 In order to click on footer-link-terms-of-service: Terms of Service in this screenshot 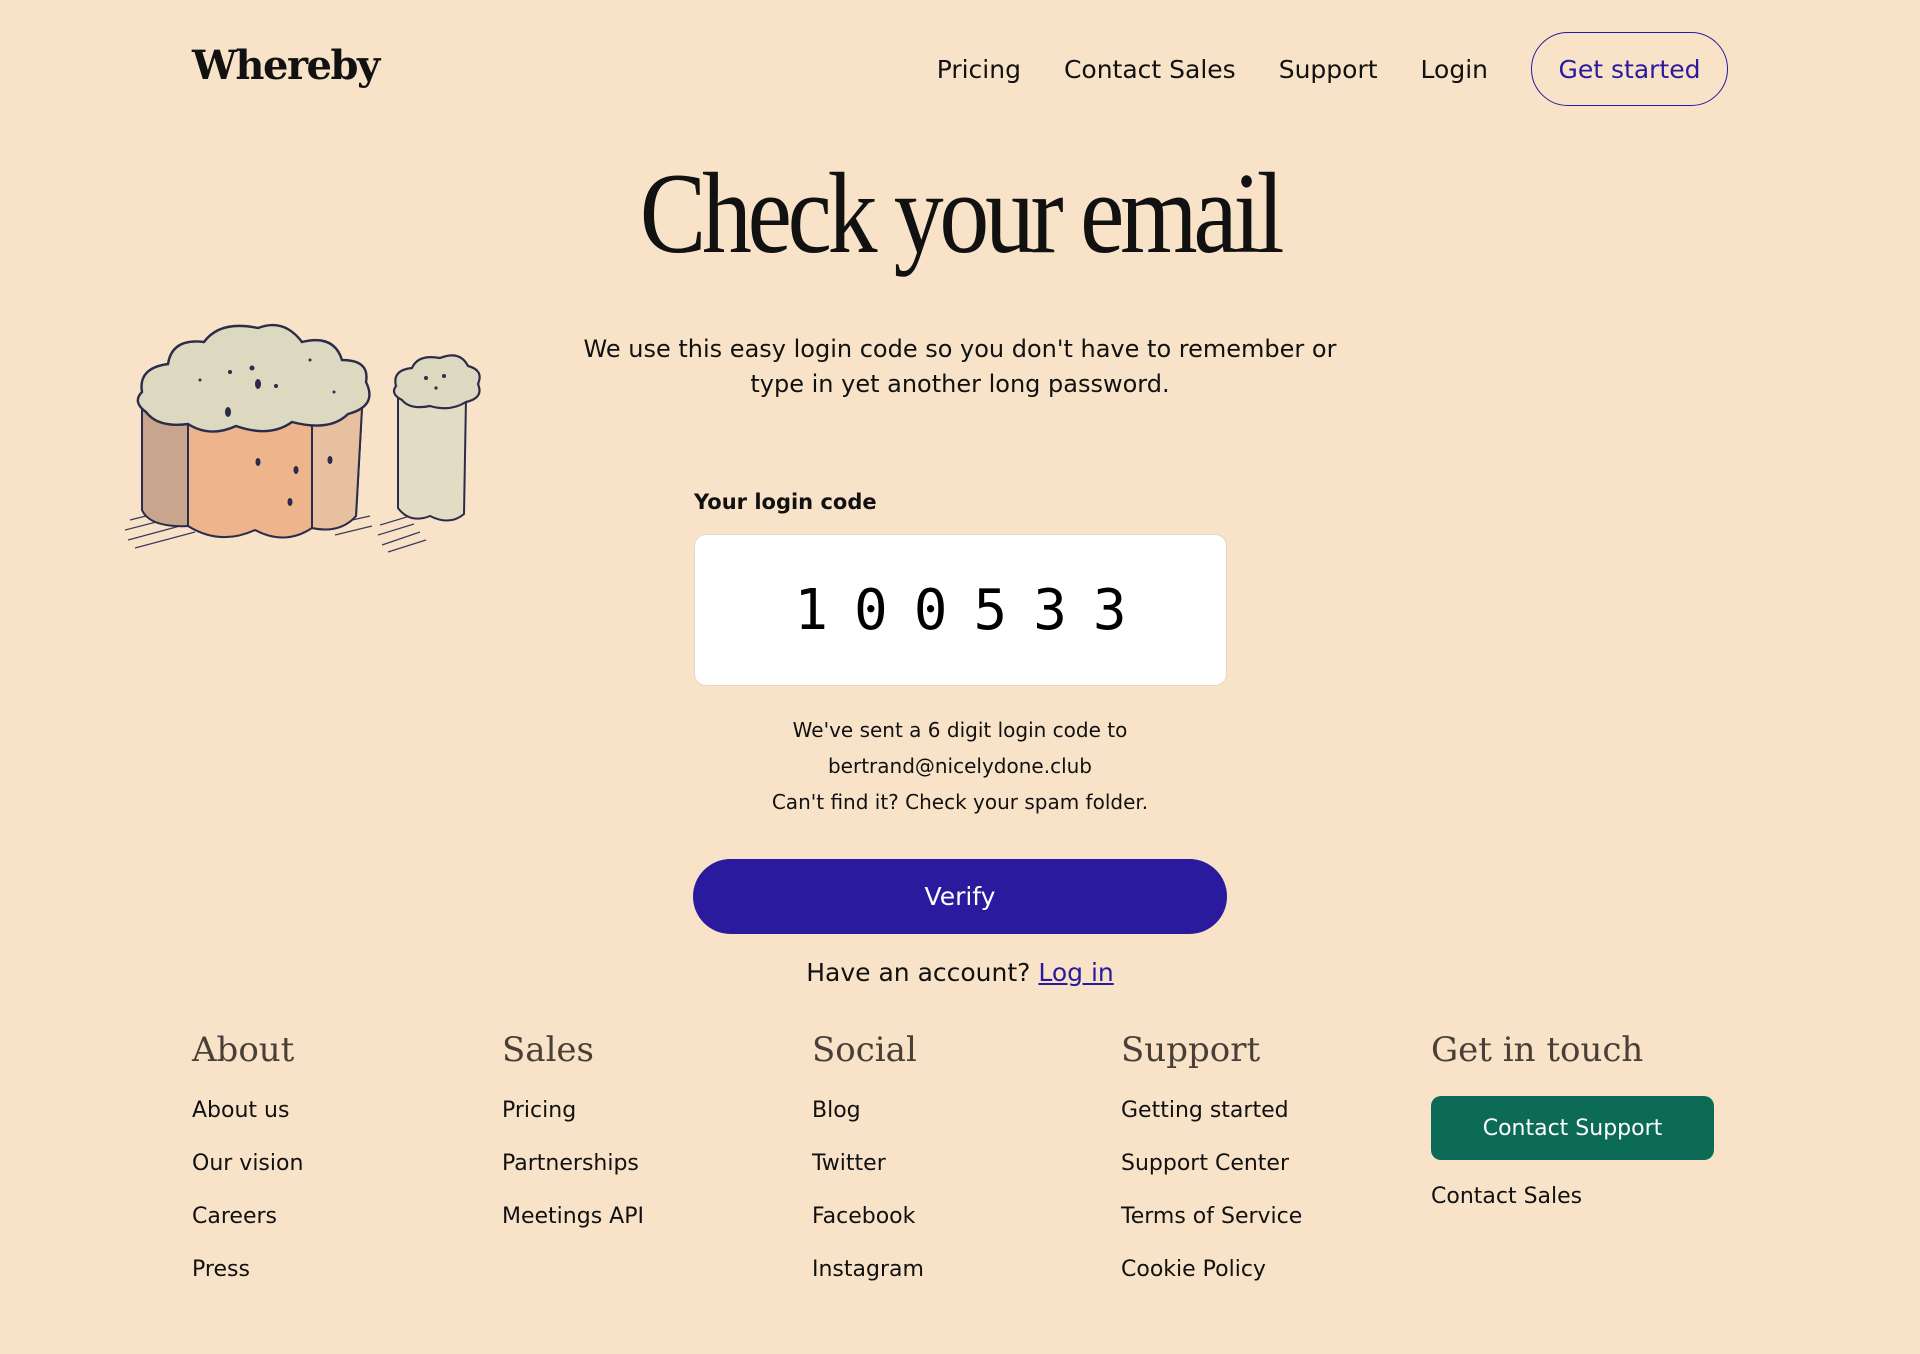, I will do `click(1266, 1228)`.